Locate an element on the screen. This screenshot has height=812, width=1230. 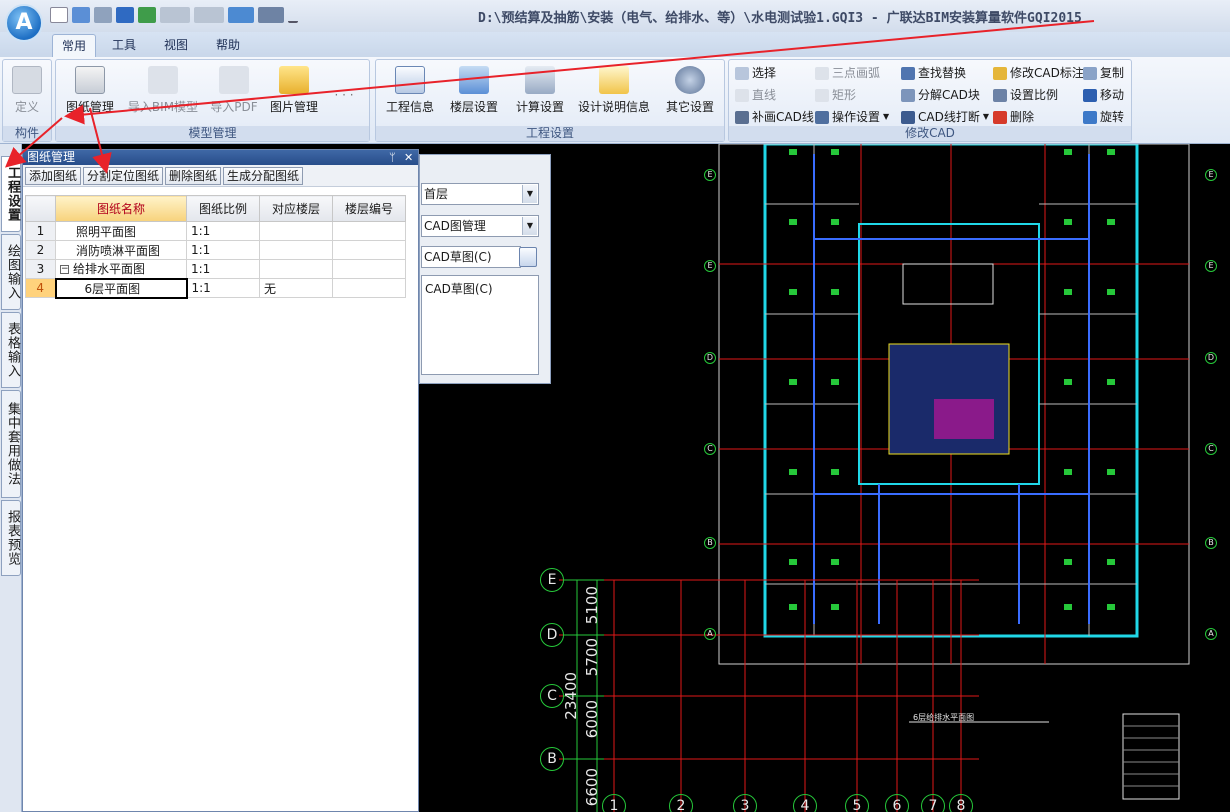
set-scale-button: 设置比例 is located at coordinates (1025, 95).